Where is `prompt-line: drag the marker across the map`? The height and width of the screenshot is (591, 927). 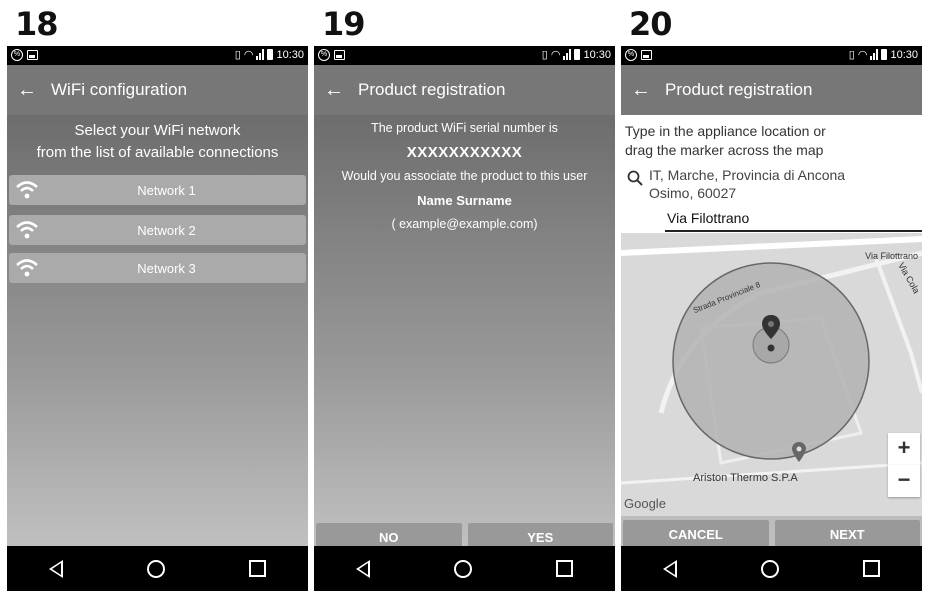
prompt-line: drag the marker across the map is located at coordinates (724, 150).